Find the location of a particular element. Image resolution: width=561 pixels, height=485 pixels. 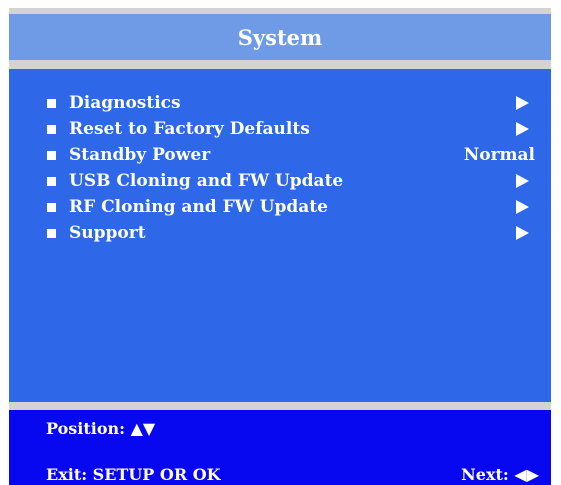

menu-item-usb-cloning: USB Cloning and FW Update is located at coordinates (280, 181).